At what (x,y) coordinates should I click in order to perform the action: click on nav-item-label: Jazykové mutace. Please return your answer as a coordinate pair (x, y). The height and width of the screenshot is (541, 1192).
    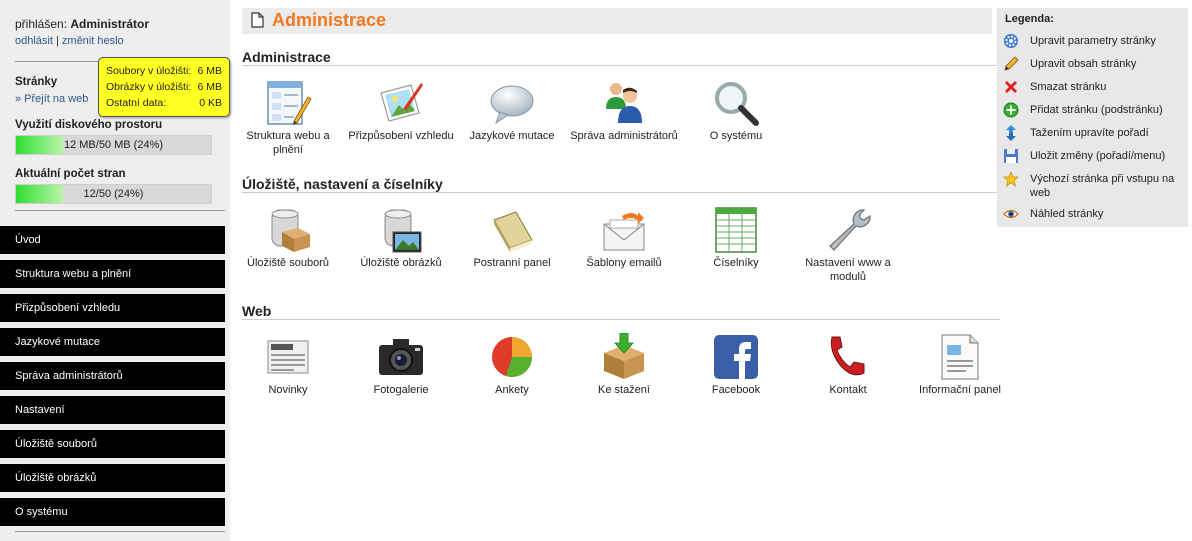
    Looking at the image, I should click on (57, 342).